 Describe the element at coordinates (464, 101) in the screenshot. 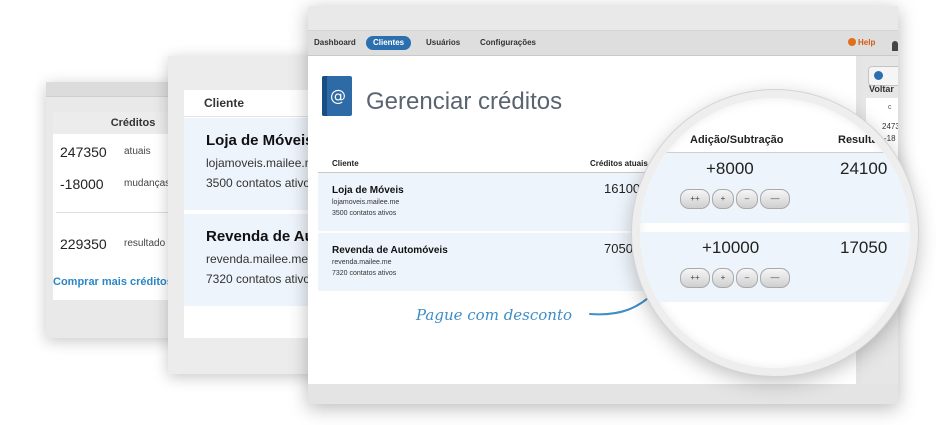

I see `page-title: Gerenciar créditos` at that location.